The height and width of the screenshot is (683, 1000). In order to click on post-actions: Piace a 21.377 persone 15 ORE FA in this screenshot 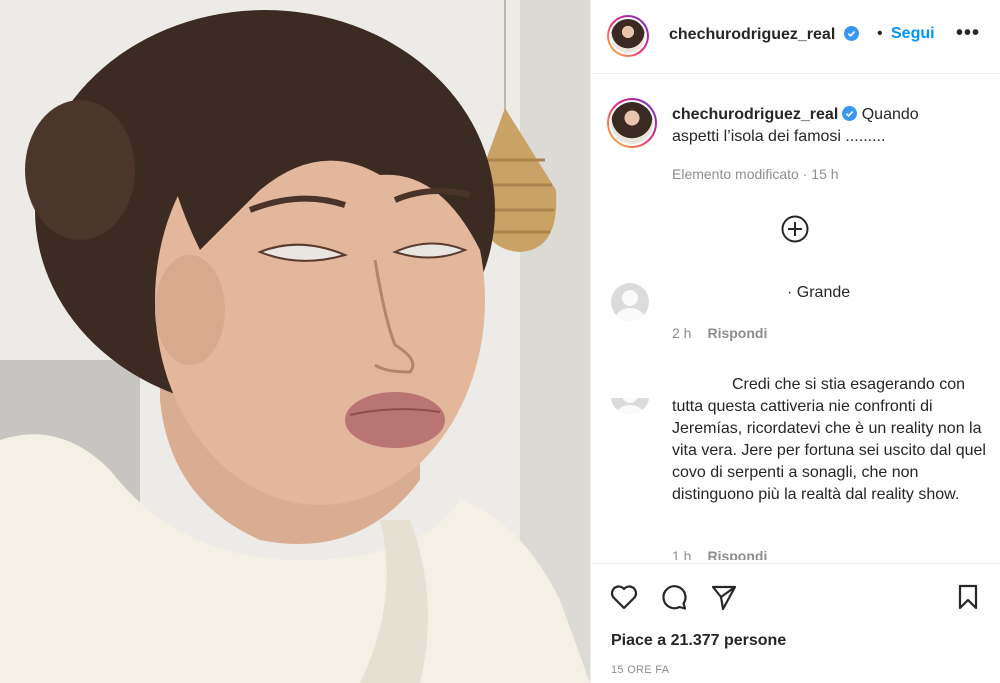, I will do `click(795, 623)`.